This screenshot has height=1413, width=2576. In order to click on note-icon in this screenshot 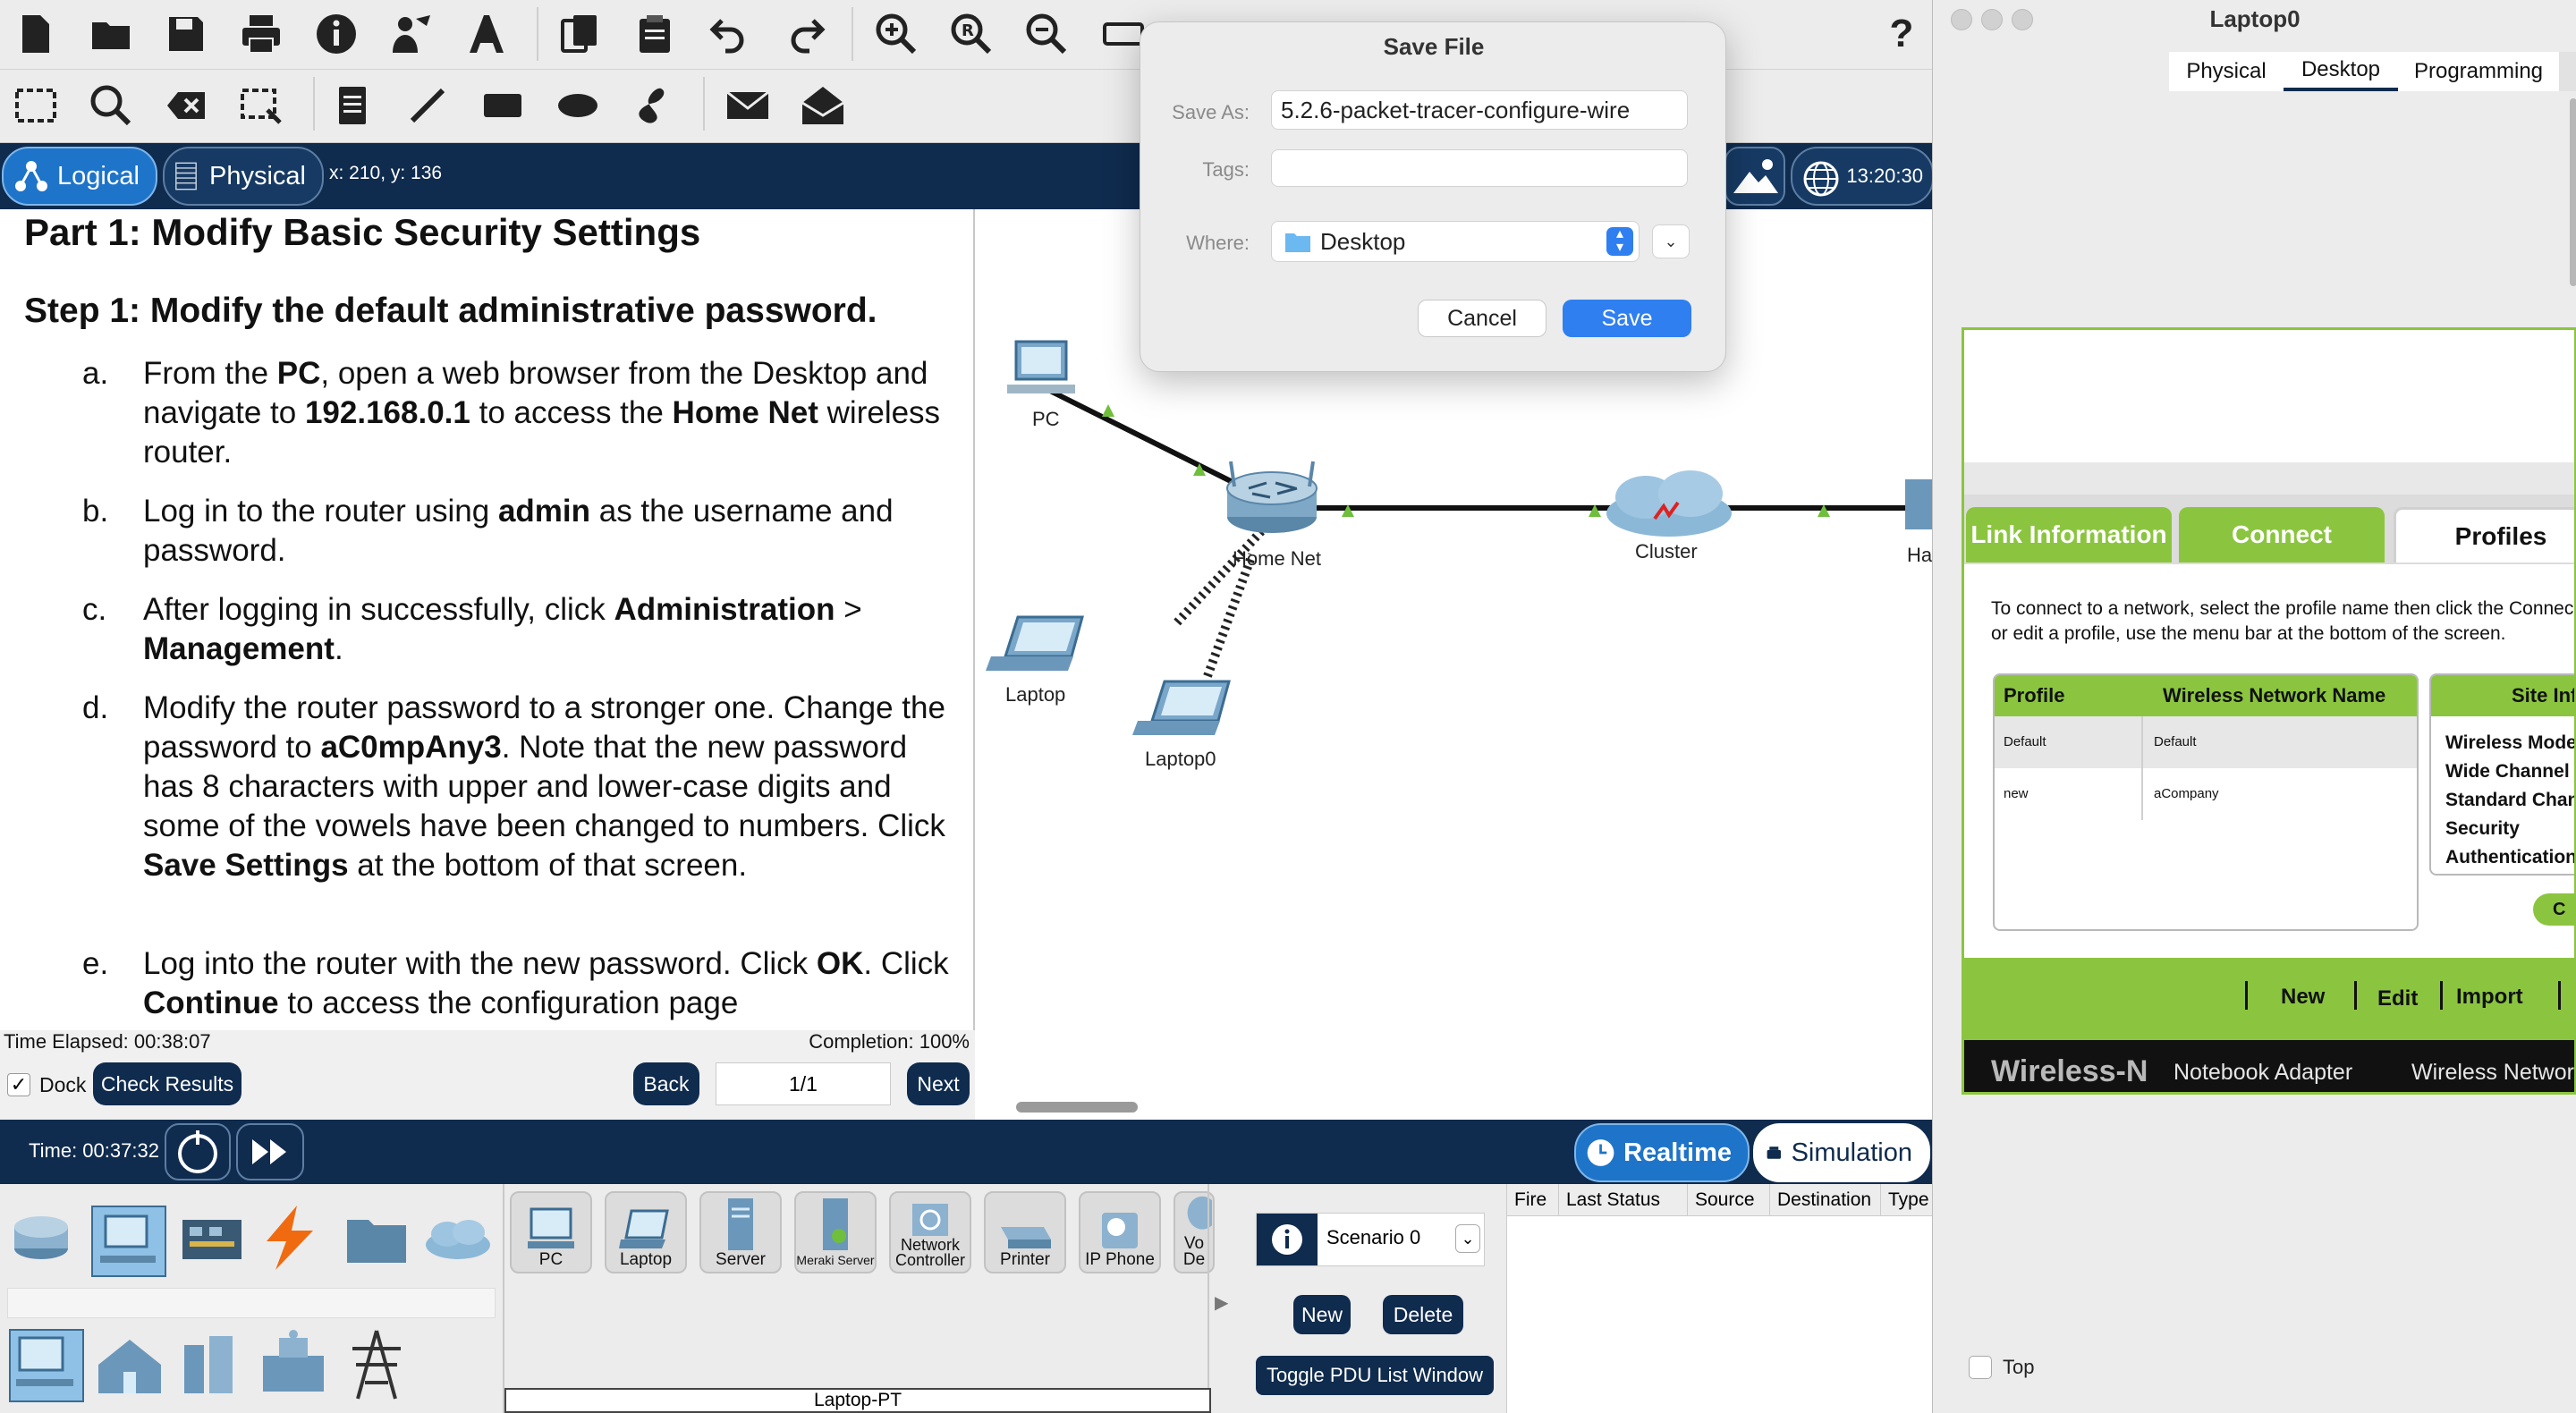, I will do `click(352, 105)`.